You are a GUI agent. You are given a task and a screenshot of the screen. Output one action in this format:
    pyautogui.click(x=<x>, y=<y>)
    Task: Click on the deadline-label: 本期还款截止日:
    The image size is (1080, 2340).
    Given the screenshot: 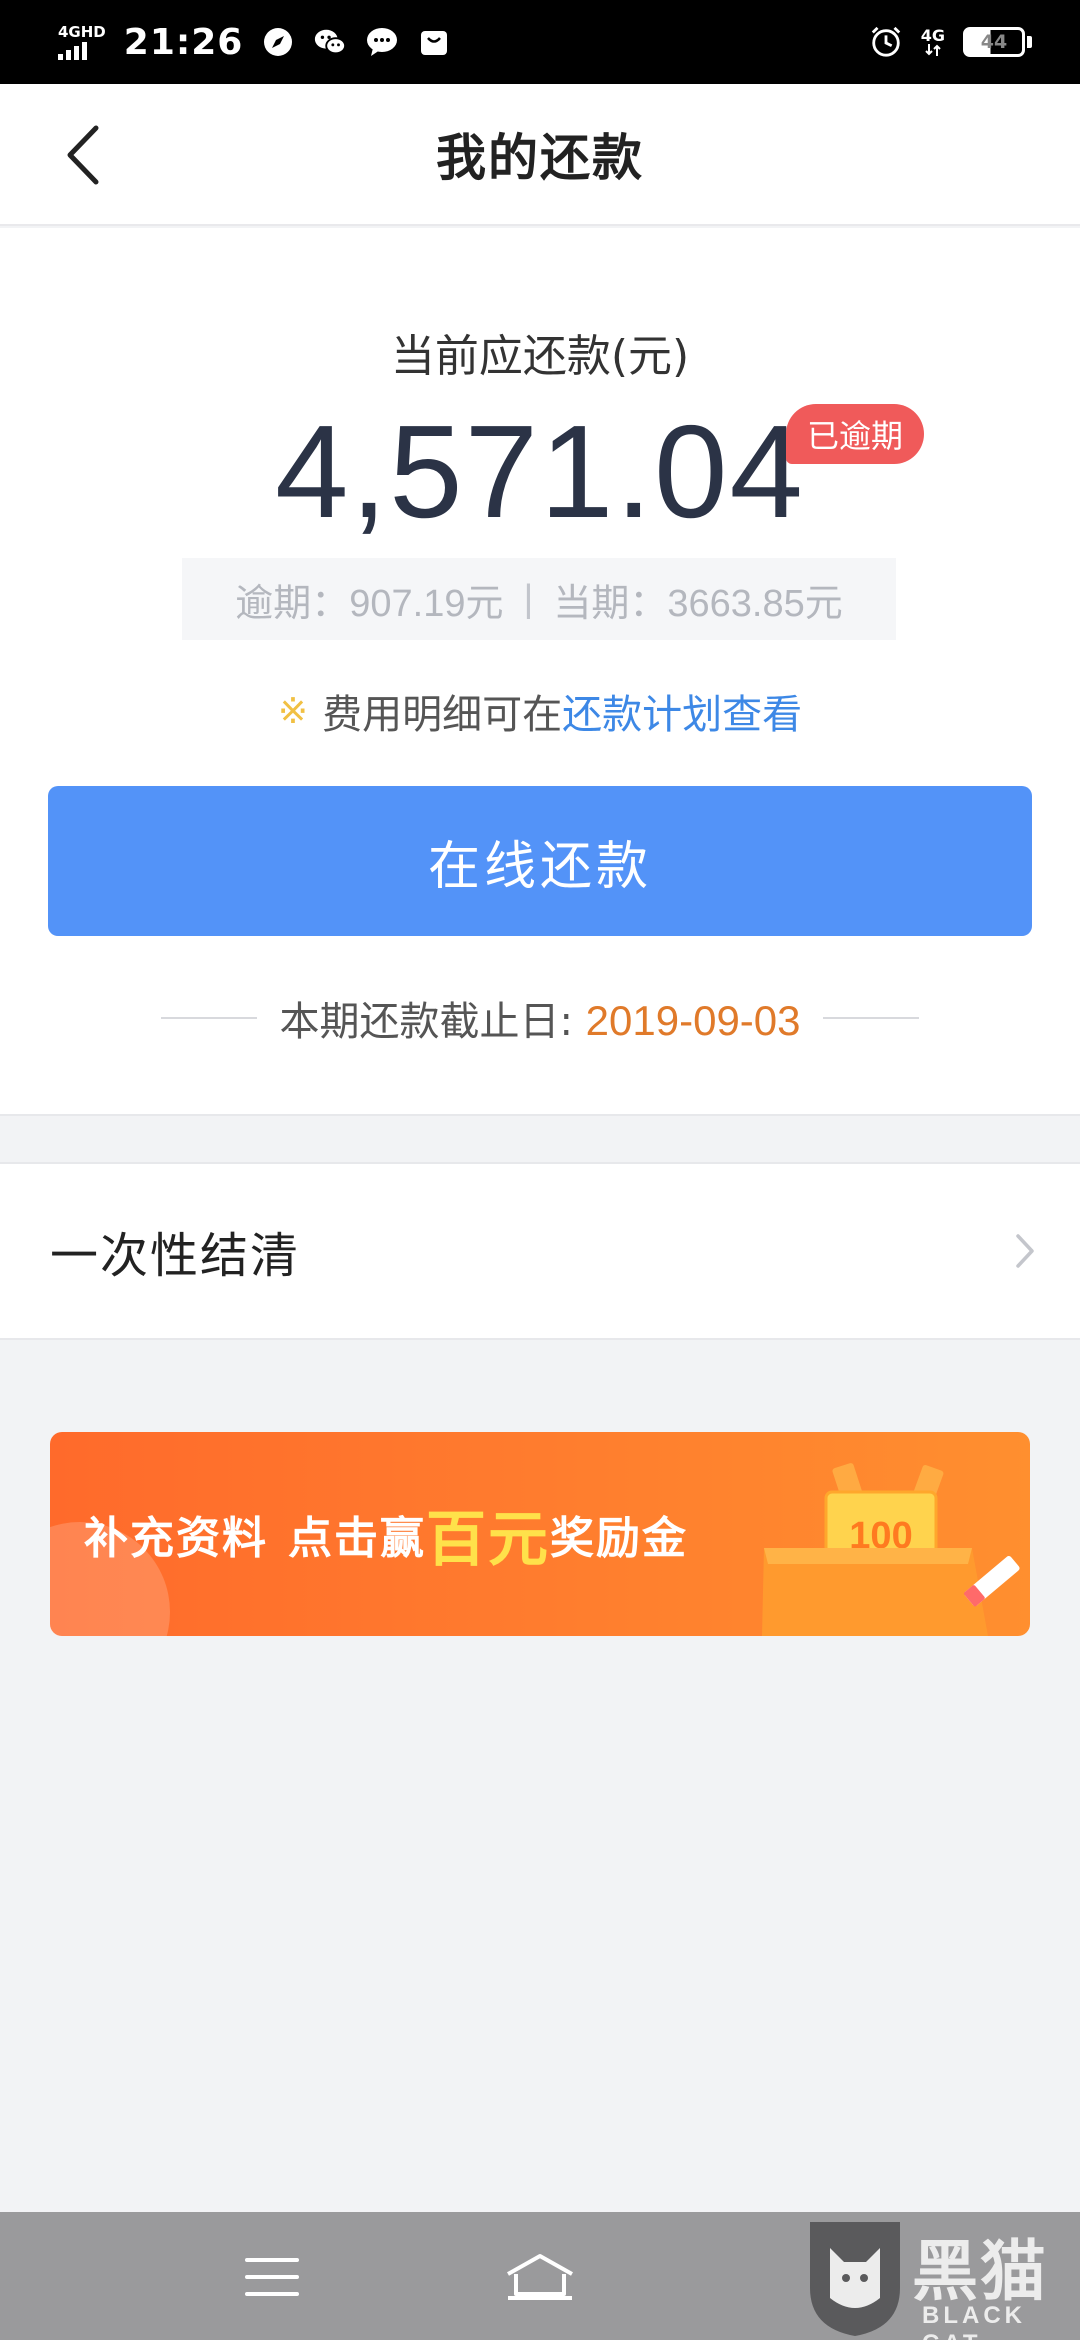 What is the action you would take?
    pyautogui.click(x=426, y=1022)
    